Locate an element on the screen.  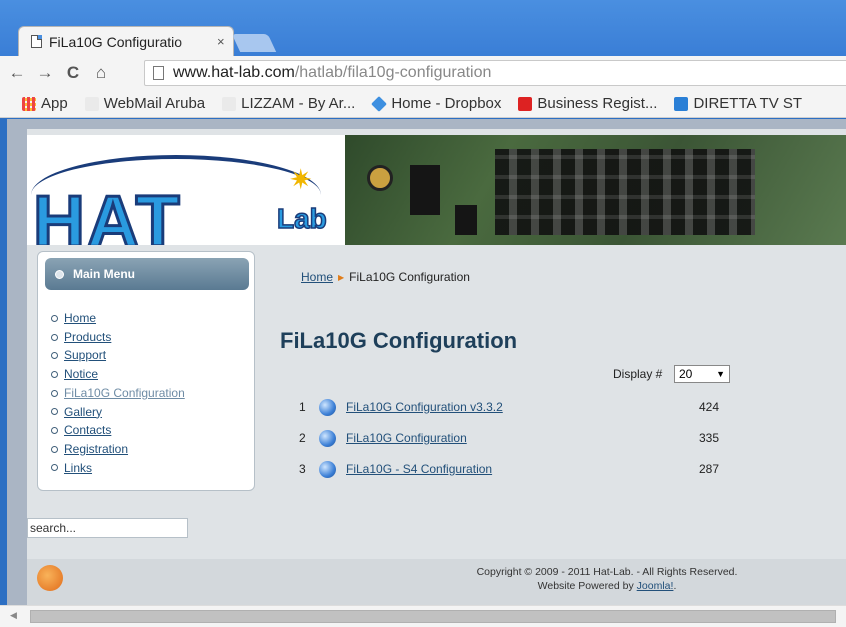
document-row: 2 FiLa10G Configuration 335 is located at coordinates (509, 438).